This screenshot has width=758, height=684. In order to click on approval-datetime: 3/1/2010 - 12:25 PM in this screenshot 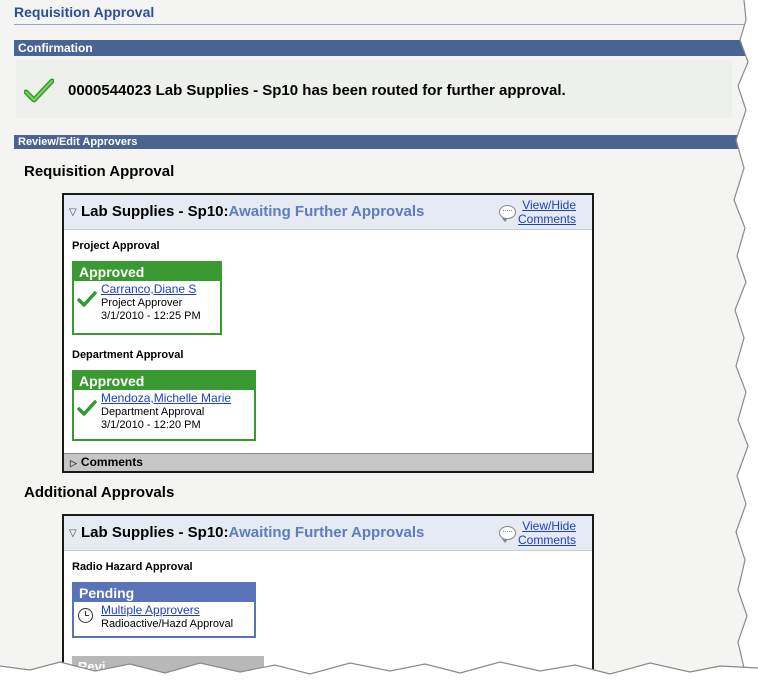, I will do `click(151, 316)`.